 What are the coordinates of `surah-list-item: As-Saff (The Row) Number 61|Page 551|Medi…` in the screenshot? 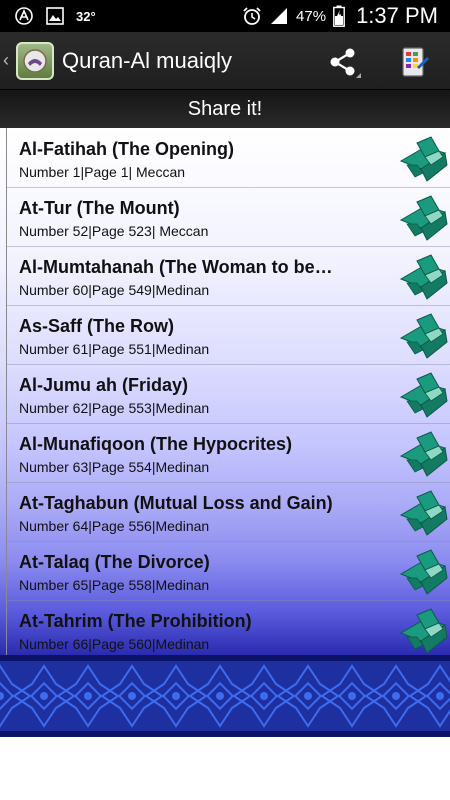 It's located at (228, 335).